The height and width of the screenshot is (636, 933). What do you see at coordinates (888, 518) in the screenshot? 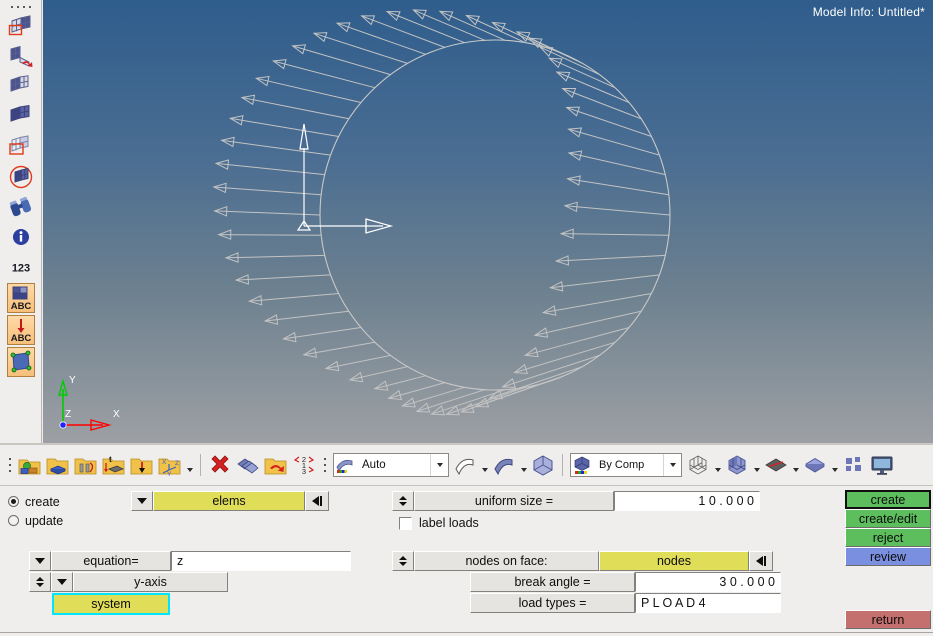
I see `create-edit-button: create/edit` at bounding box center [888, 518].